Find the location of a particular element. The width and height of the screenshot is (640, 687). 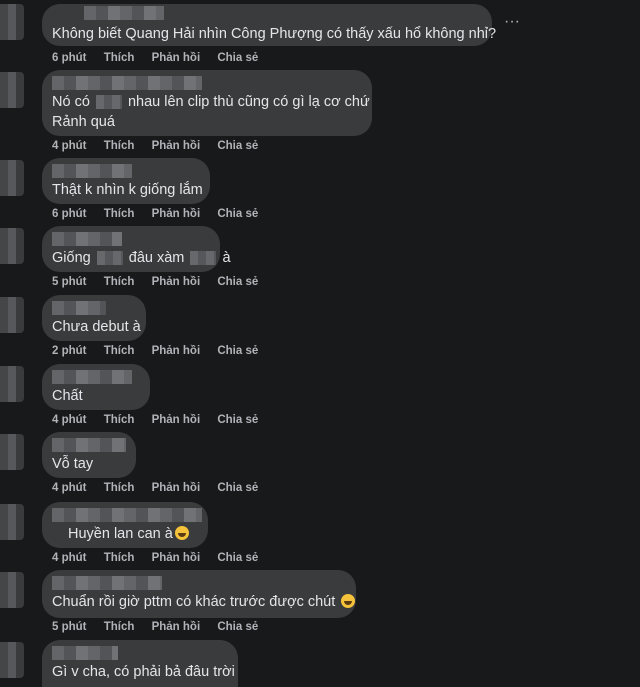

comment-time: 2 phút is located at coordinates (69, 351).